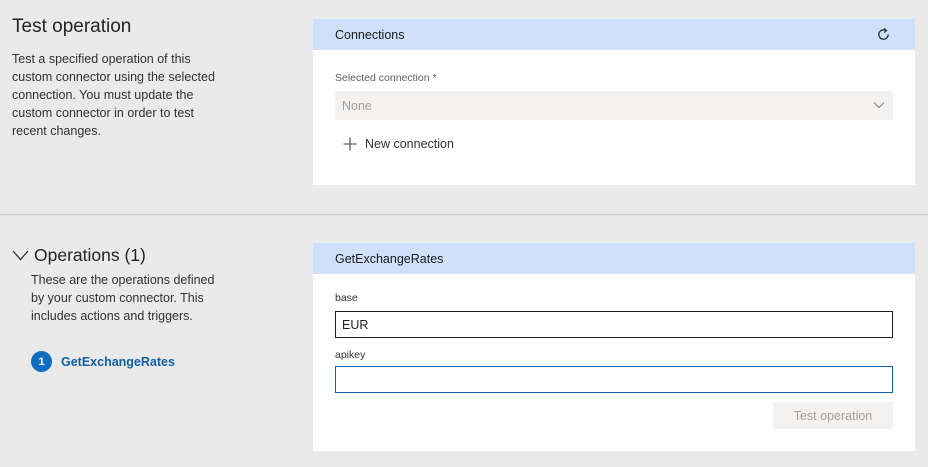 The width and height of the screenshot is (928, 467). Describe the element at coordinates (409, 144) in the screenshot. I see `new-connection-label: New connection` at that location.